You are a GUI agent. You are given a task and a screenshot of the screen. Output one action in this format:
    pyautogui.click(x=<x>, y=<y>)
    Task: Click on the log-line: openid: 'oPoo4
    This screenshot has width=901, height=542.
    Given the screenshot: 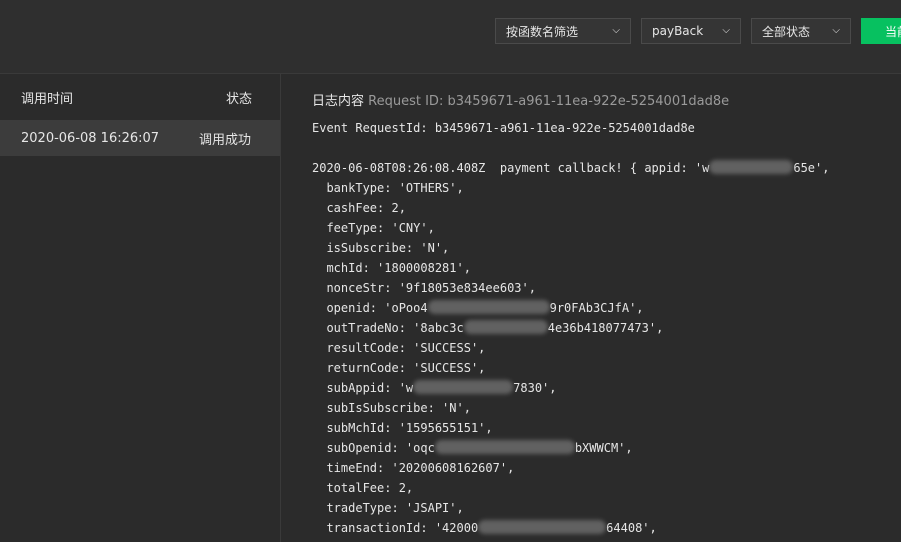 What is the action you would take?
    pyautogui.click(x=370, y=308)
    